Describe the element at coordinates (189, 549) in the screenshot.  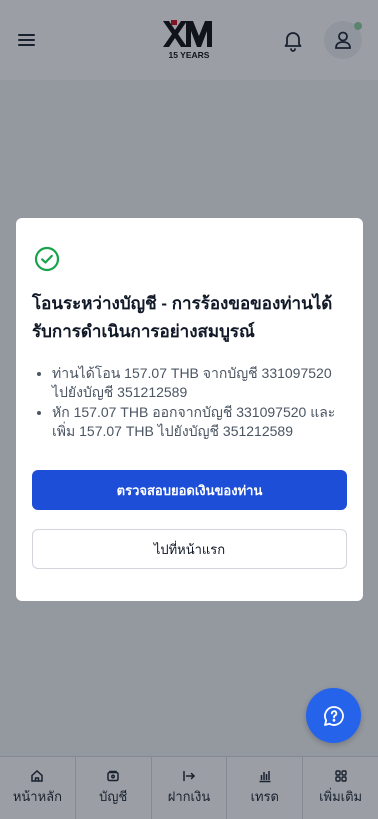
I see `go-home-button: ไปที่หน้าแรก` at that location.